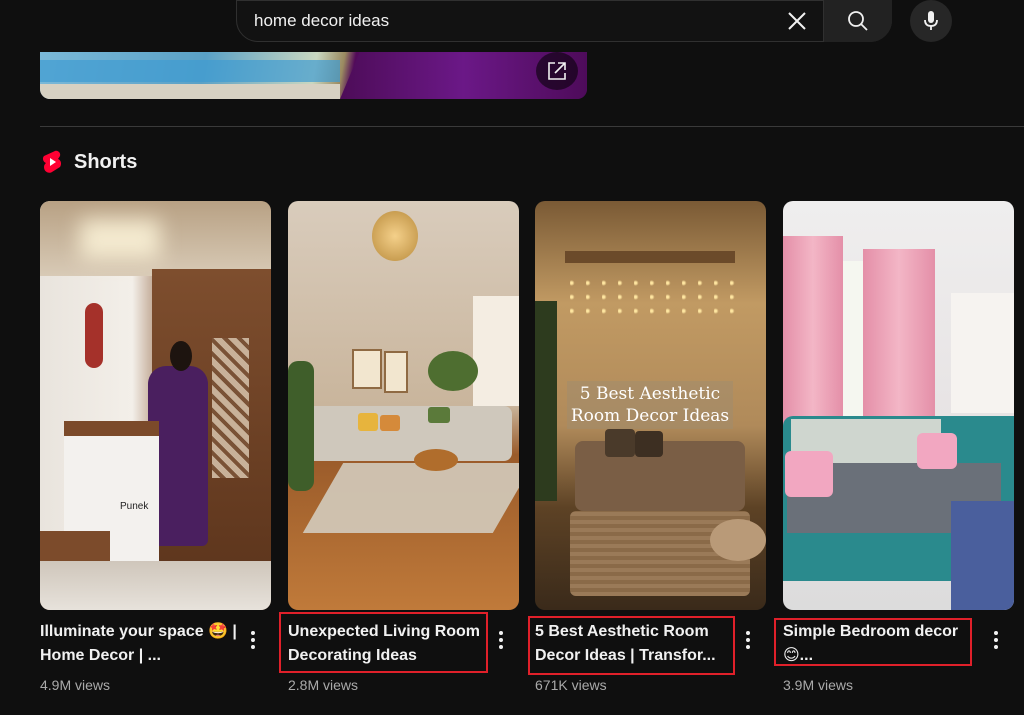  I want to click on thumbnail-overlay-text: 5 Best Aesthetic Room Decor Ideas, so click(650, 405).